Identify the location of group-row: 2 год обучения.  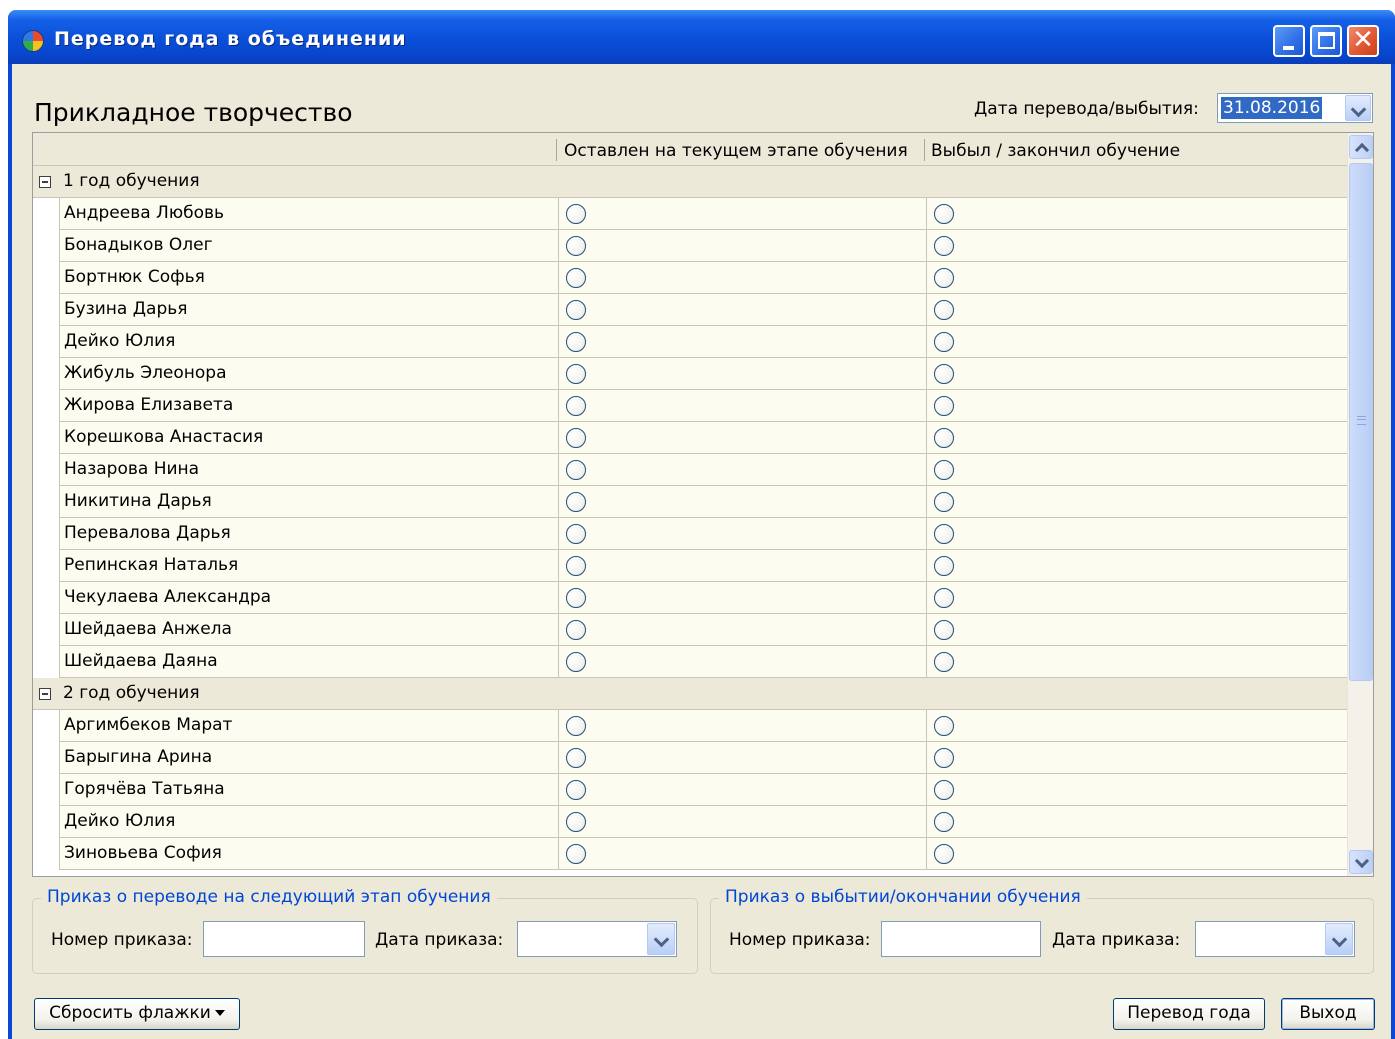
(690, 694).